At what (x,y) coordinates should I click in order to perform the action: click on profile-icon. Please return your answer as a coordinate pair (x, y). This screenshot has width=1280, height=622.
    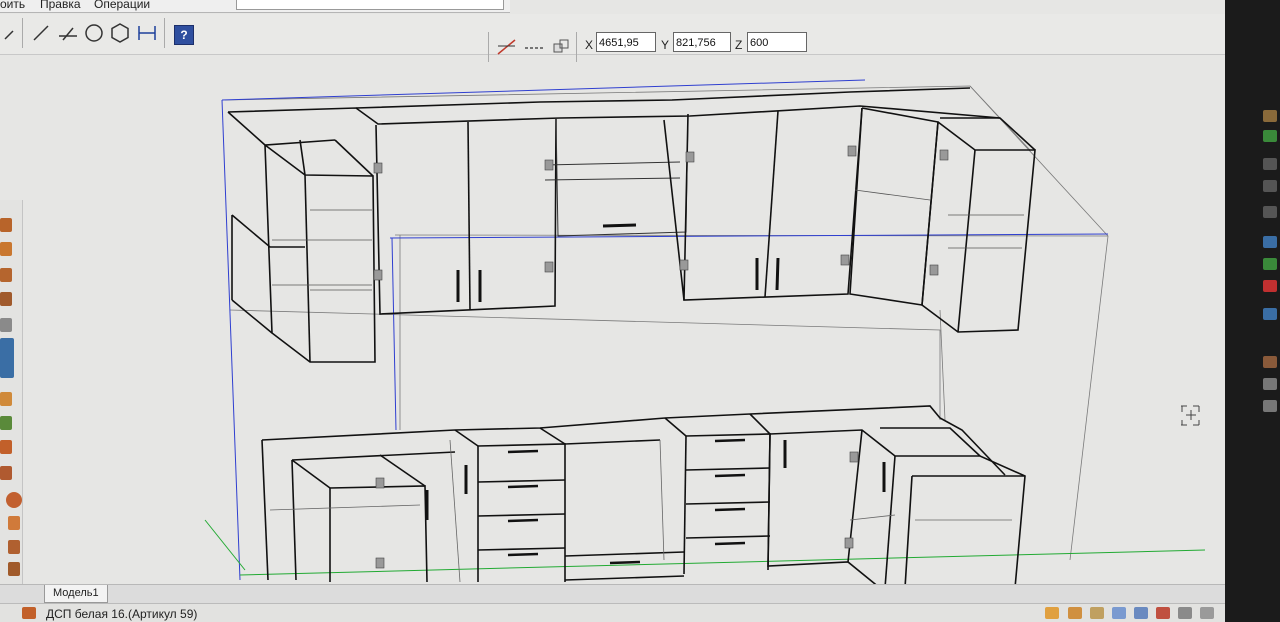
    Looking at the image, I should click on (6, 399).